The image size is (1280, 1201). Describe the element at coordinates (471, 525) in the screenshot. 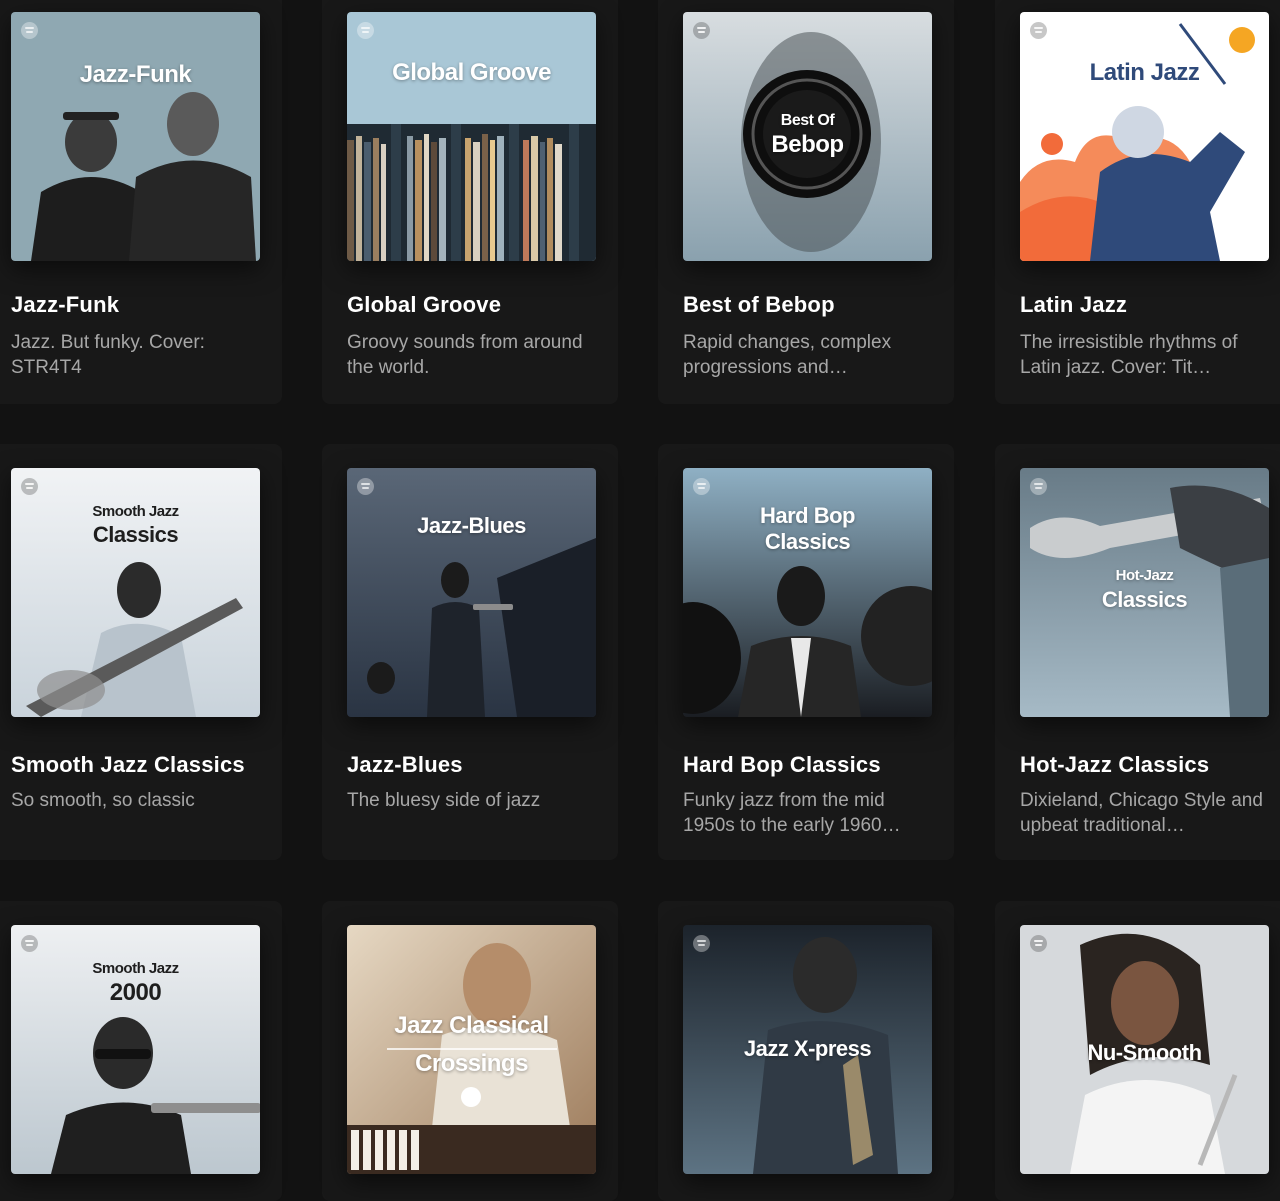

I see `cover-title: Jazz-Blues` at that location.